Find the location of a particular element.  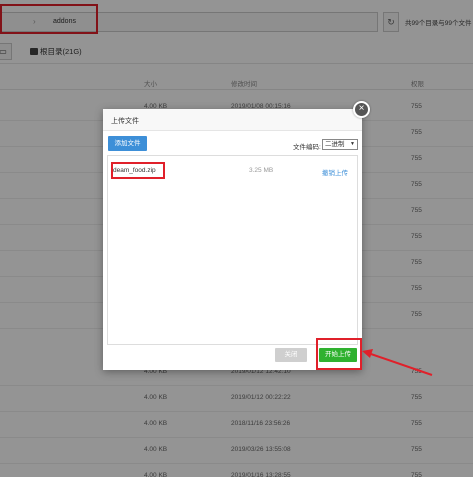

list-item: deam_food.zip 3.25 MB 撤销上传 is located at coordinates (232, 170).